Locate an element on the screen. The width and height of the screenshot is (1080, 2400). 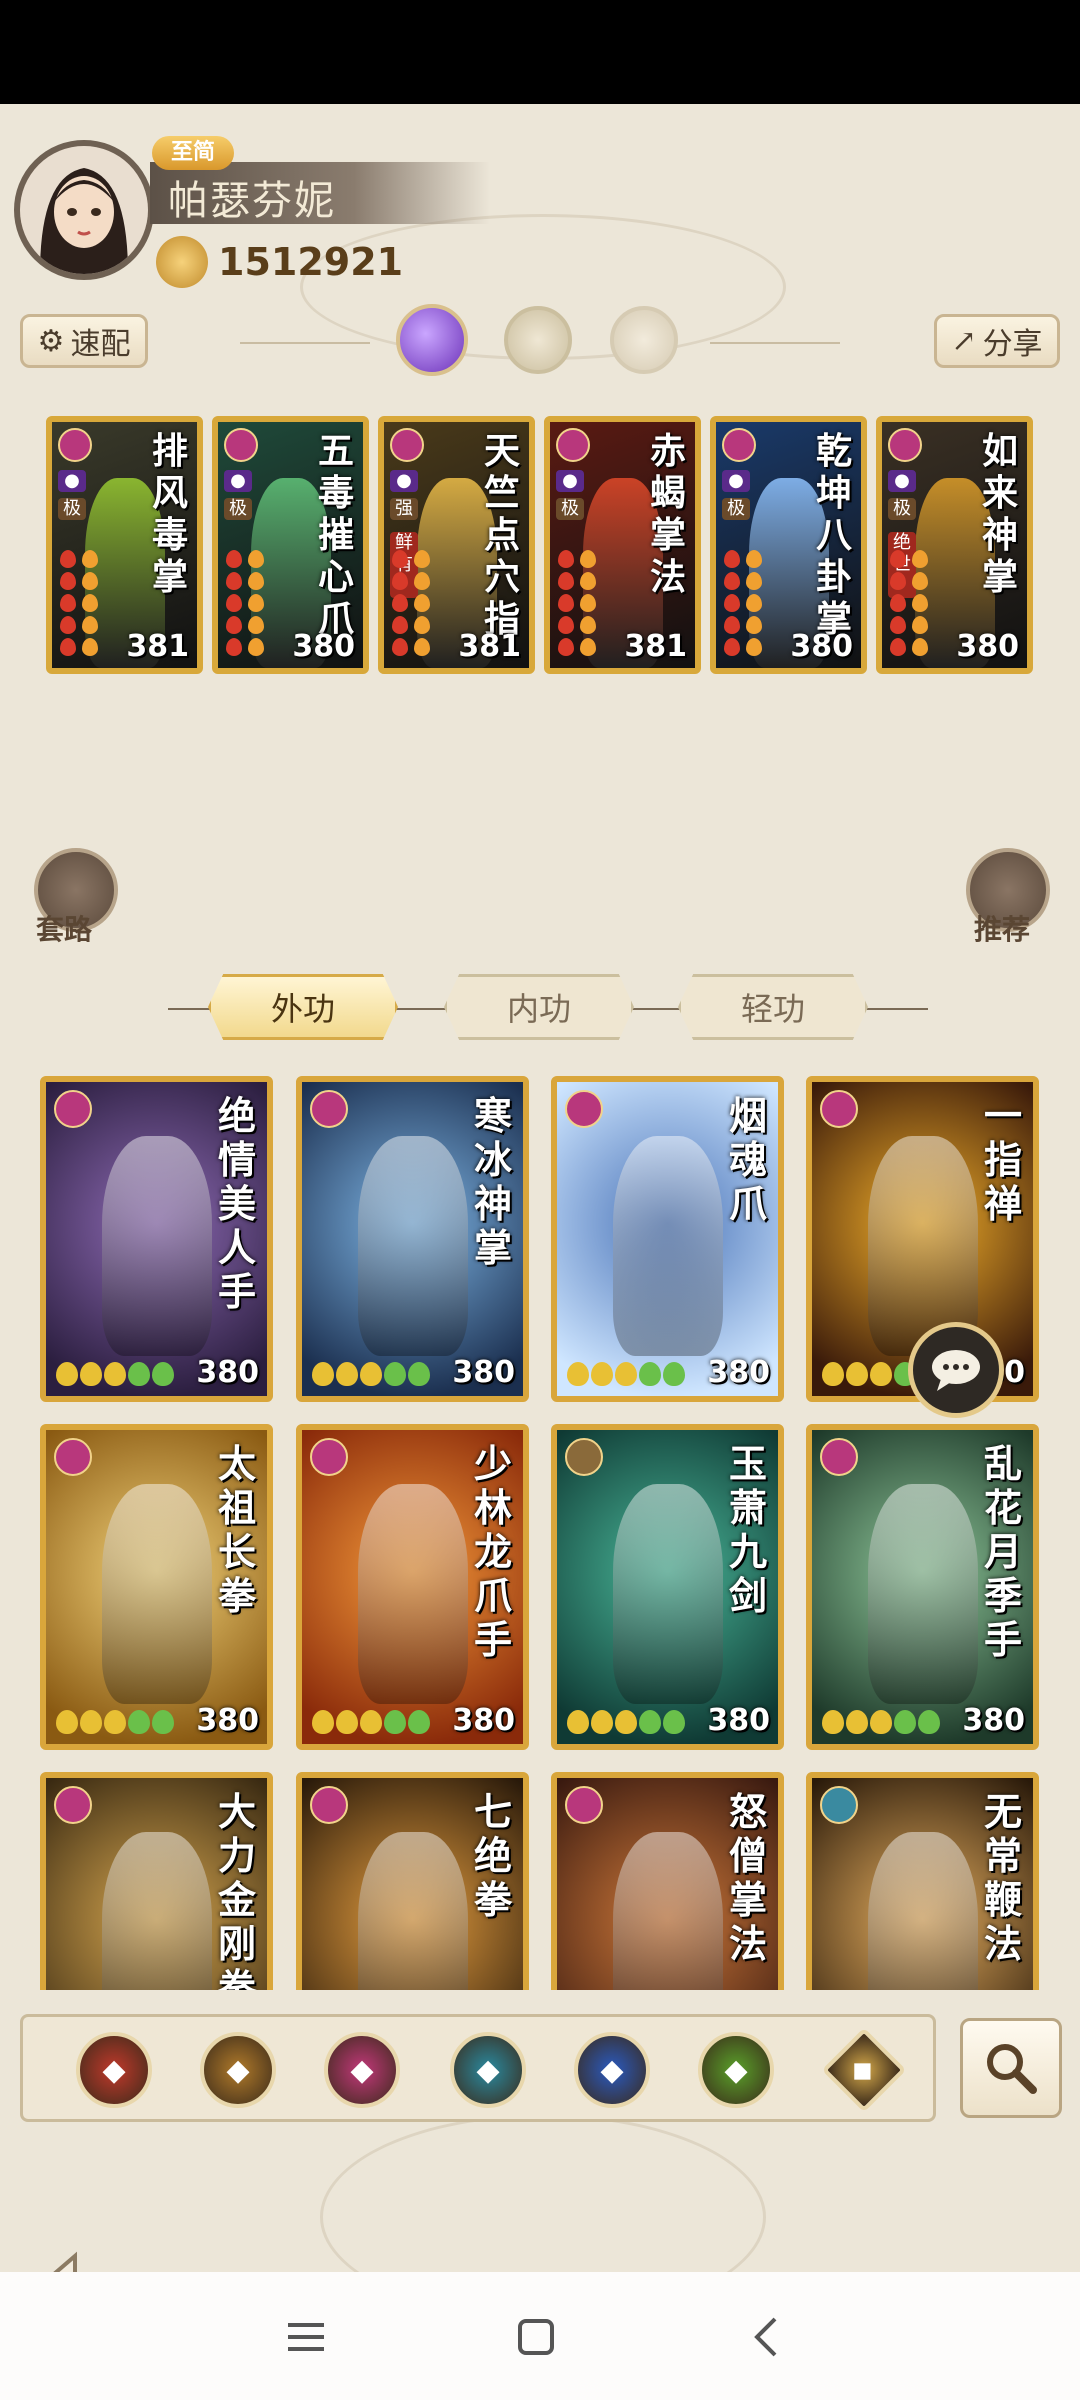
menu-nav-button is located at coordinates (306, 2337).